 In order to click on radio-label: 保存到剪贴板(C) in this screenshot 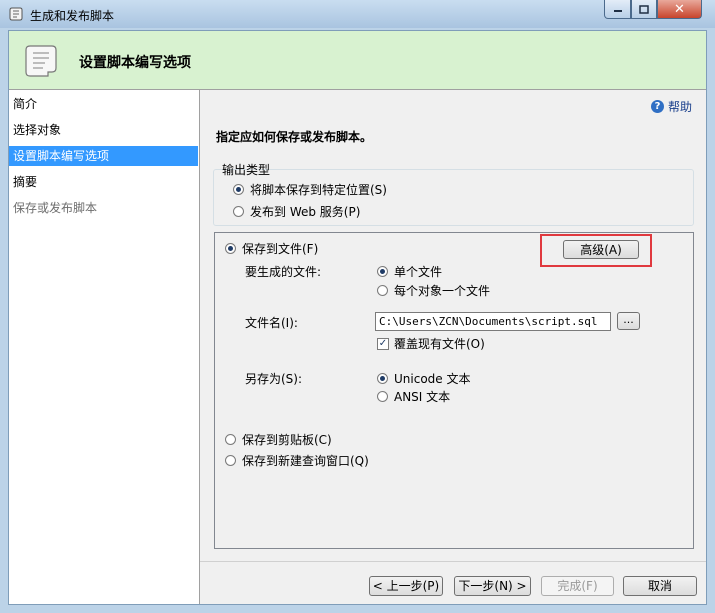, I will do `click(287, 440)`.